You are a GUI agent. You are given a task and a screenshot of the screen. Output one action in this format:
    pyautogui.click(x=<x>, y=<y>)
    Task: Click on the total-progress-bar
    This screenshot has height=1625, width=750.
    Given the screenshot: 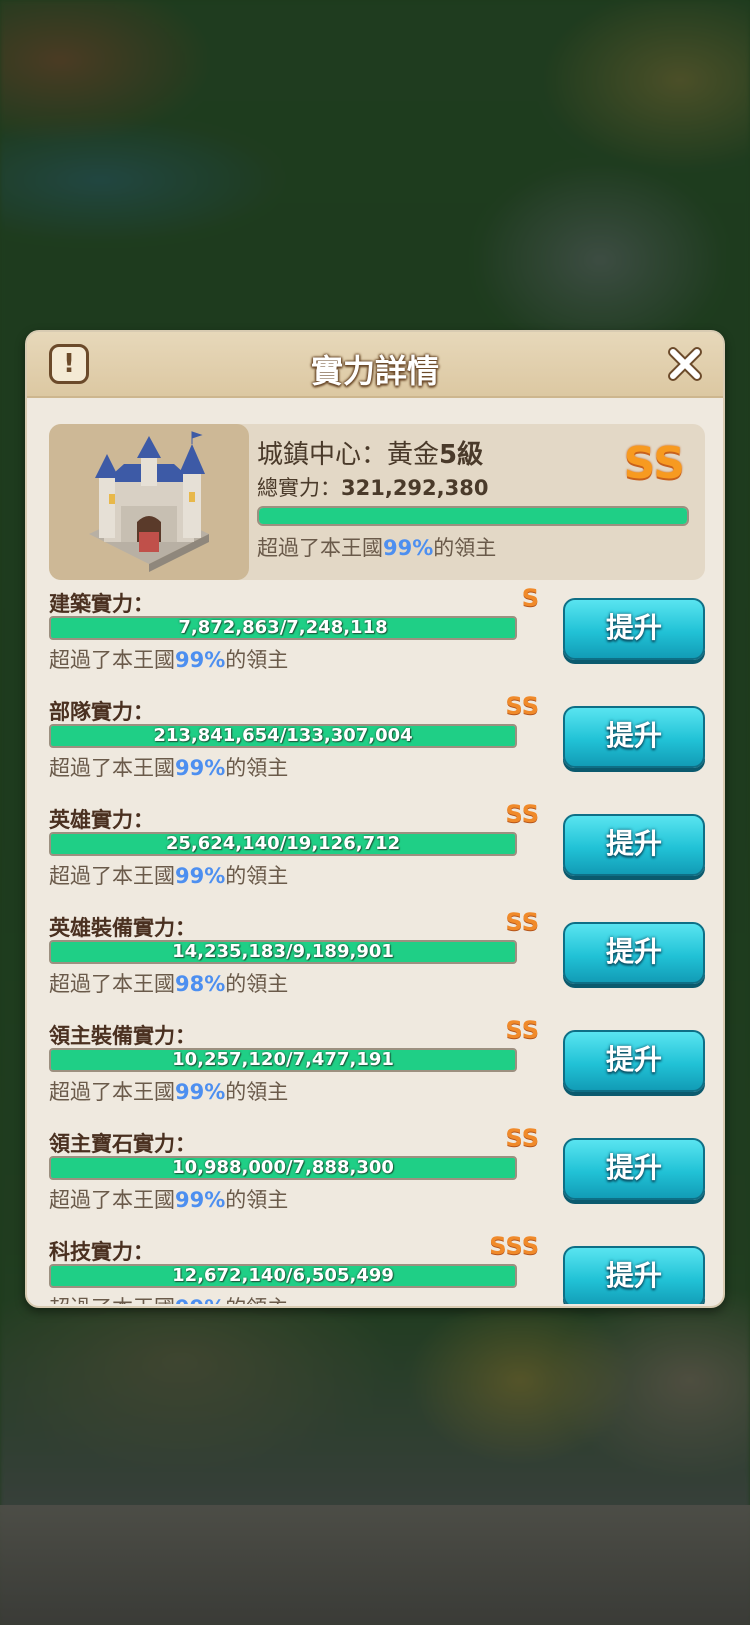 What is the action you would take?
    pyautogui.click(x=473, y=516)
    